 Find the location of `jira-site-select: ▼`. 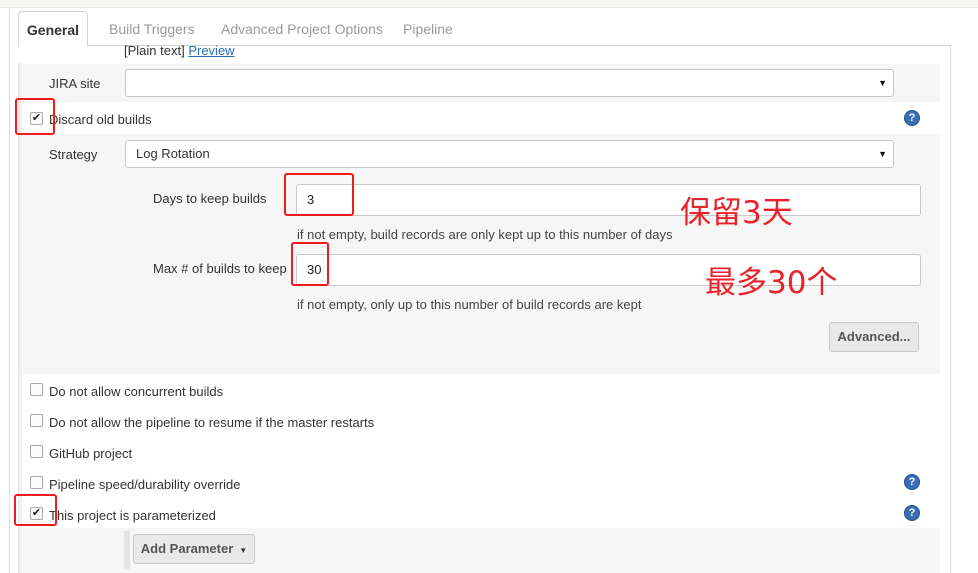

jira-site-select: ▼ is located at coordinates (509, 83).